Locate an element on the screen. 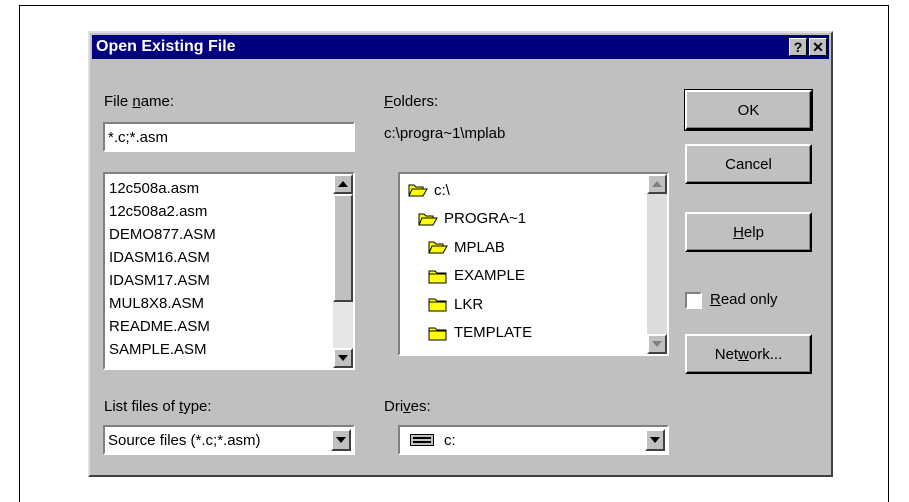  help-title-button: ? is located at coordinates (798, 47).